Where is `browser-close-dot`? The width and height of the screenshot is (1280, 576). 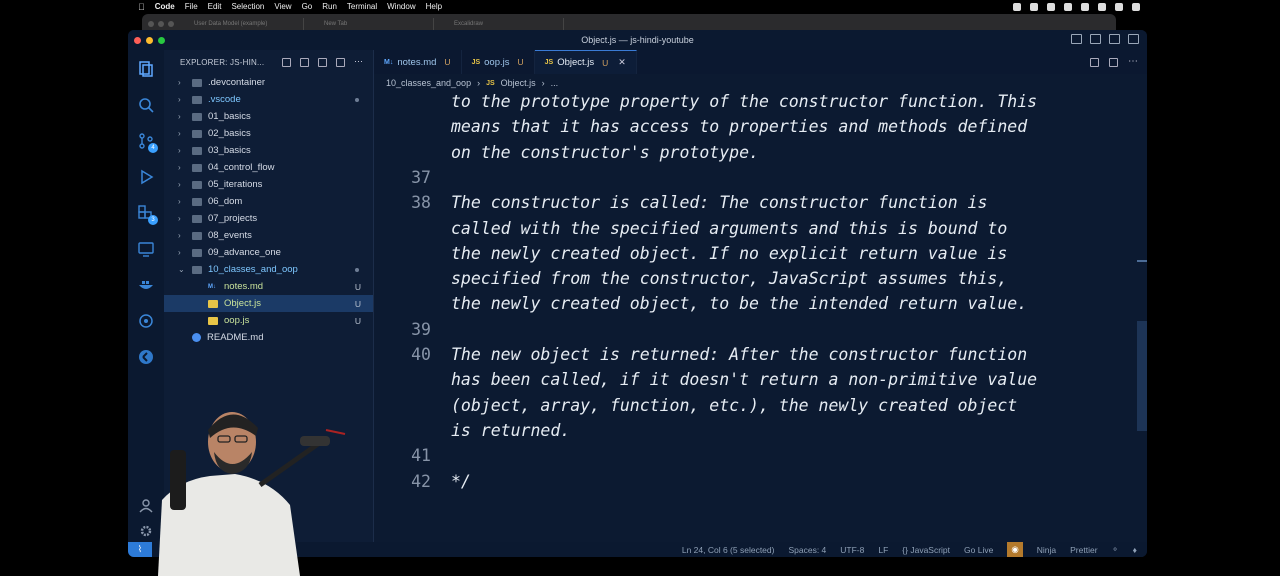 browser-close-dot is located at coordinates (151, 24).